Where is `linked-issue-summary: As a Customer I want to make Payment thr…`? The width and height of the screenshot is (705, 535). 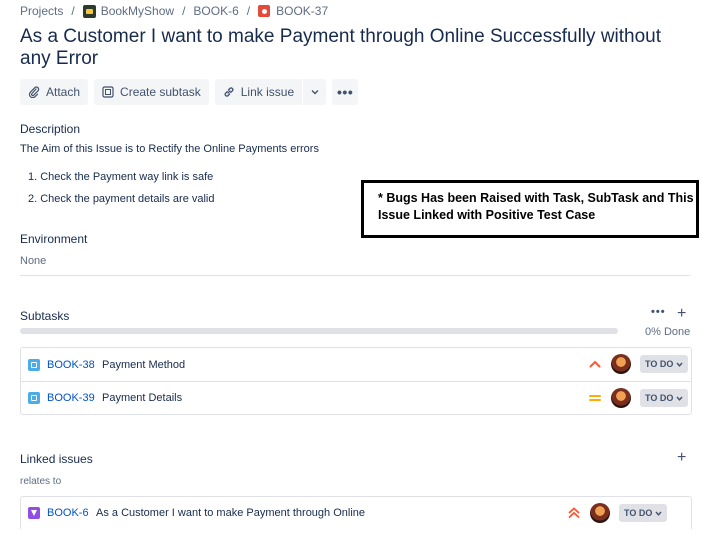
linked-issue-summary: As a Customer I want to make Payment thr… is located at coordinates (230, 513).